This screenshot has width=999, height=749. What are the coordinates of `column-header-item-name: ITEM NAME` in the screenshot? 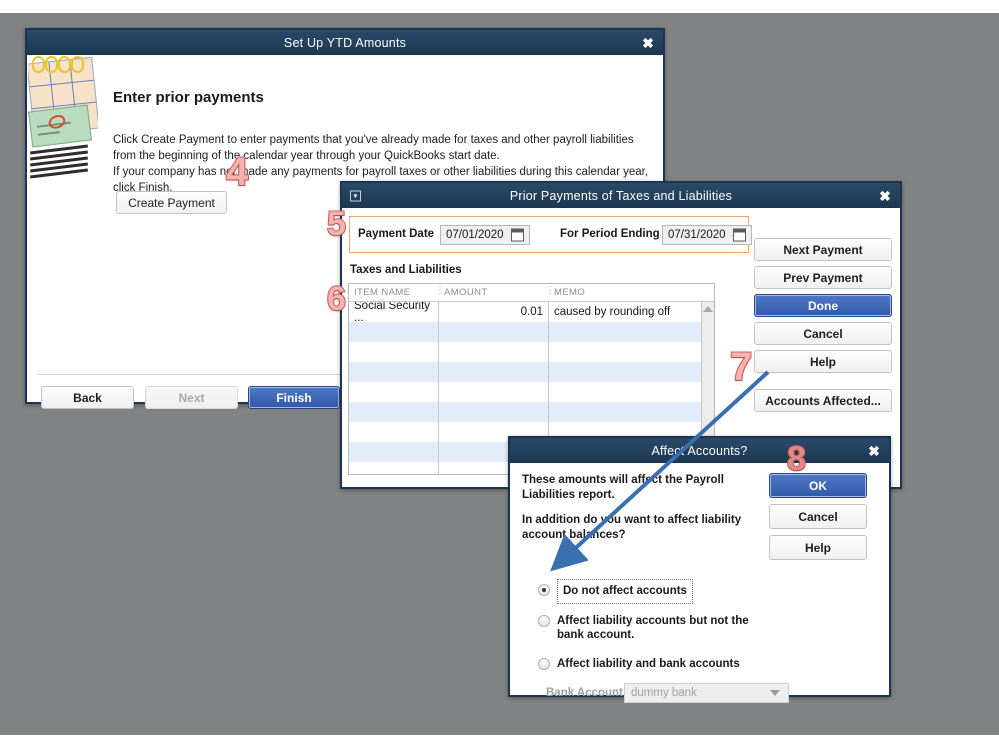 It's located at (394, 292).